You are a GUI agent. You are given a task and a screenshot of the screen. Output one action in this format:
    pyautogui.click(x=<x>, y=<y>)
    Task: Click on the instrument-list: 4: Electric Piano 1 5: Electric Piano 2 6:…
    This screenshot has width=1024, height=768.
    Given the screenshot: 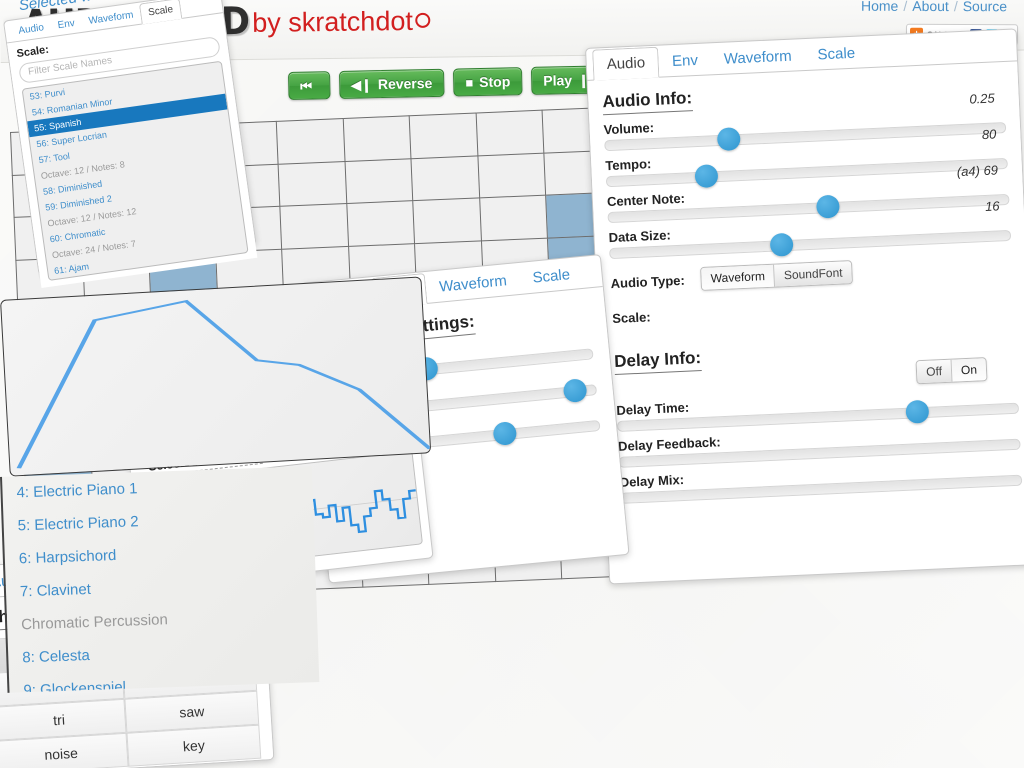 What is the action you would take?
    pyautogui.click(x=160, y=579)
    